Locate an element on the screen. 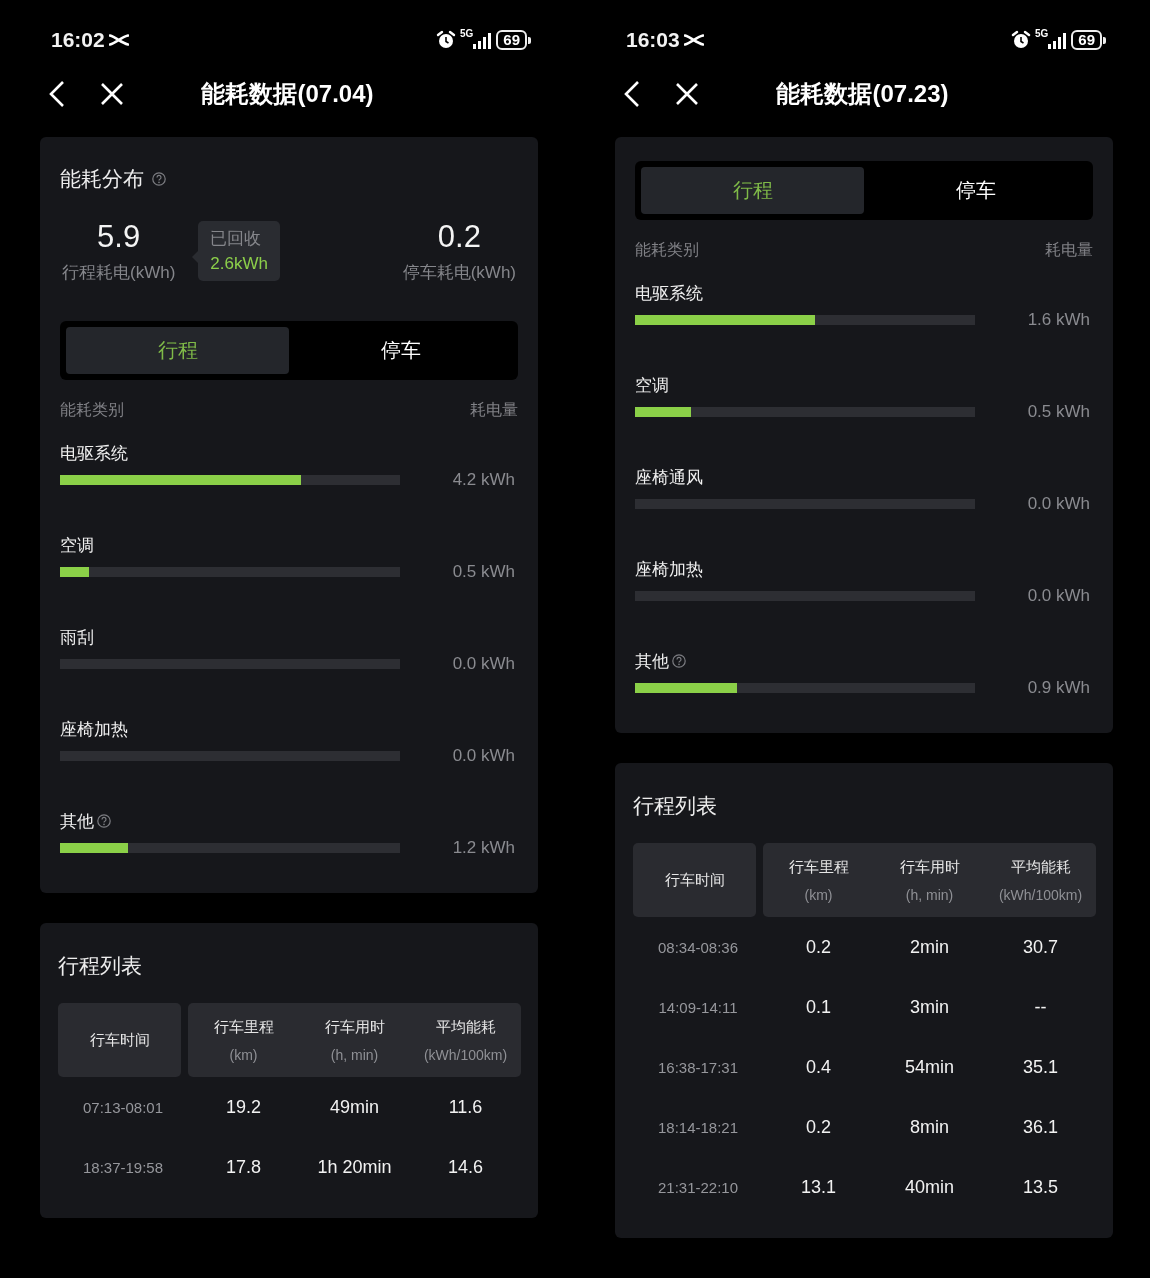 The width and height of the screenshot is (1150, 1278). recovered-value: 2.6kWh is located at coordinates (239, 264).